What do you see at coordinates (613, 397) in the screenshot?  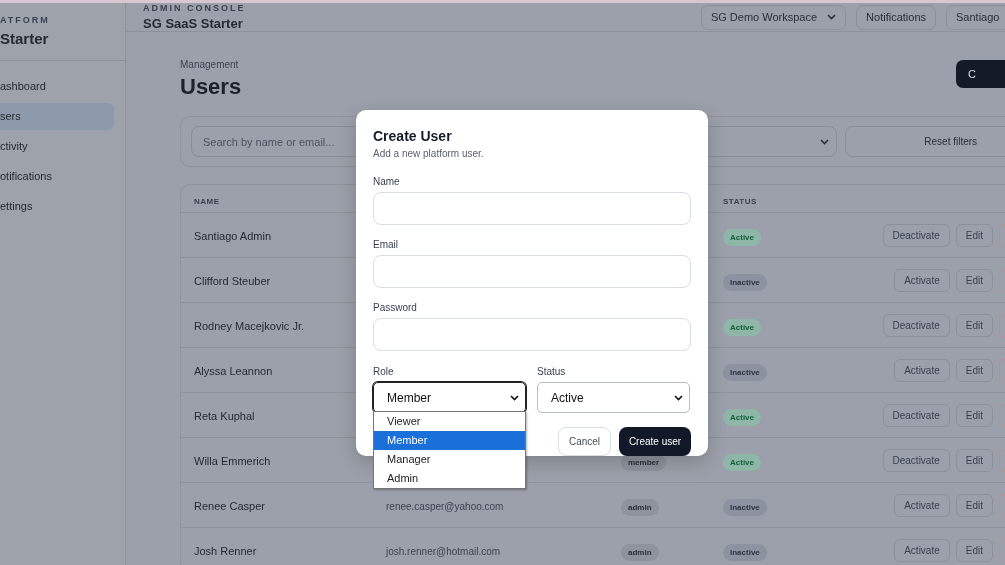 I see `status-select: Active` at bounding box center [613, 397].